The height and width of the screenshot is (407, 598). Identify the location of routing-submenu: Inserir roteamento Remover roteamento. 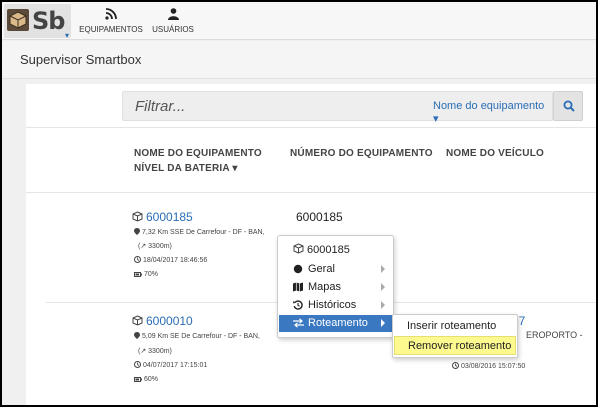
(455, 336).